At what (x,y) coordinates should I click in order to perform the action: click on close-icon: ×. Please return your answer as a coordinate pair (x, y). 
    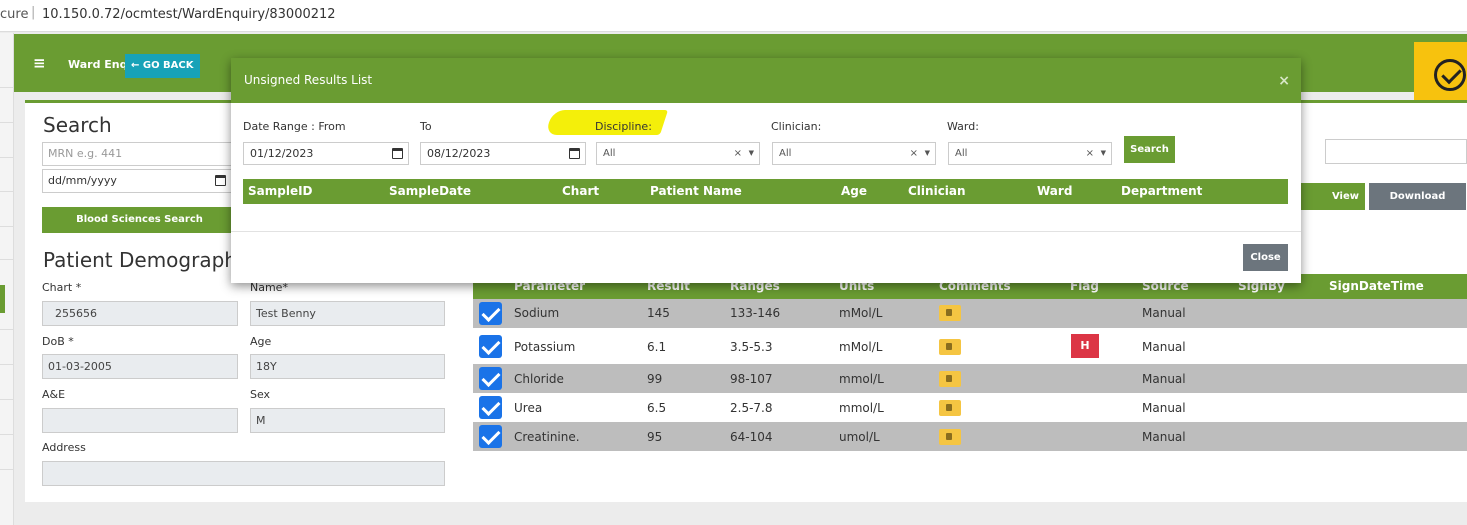
    Looking at the image, I should click on (1284, 81).